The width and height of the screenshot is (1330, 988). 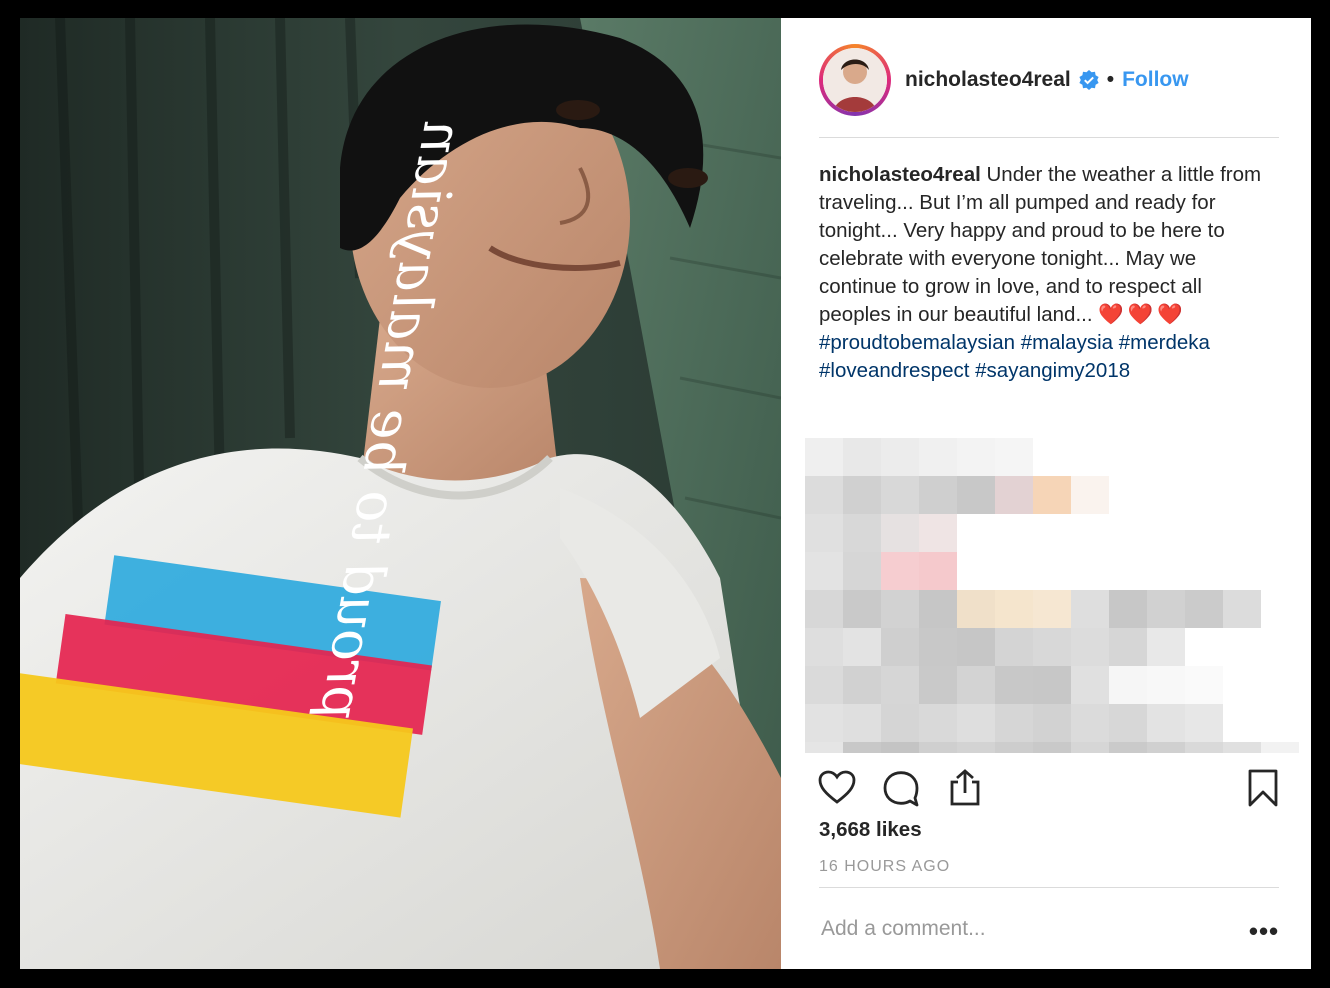 What do you see at coordinates (894, 370) in the screenshot?
I see `hashtag-link: #loveandrespect` at bounding box center [894, 370].